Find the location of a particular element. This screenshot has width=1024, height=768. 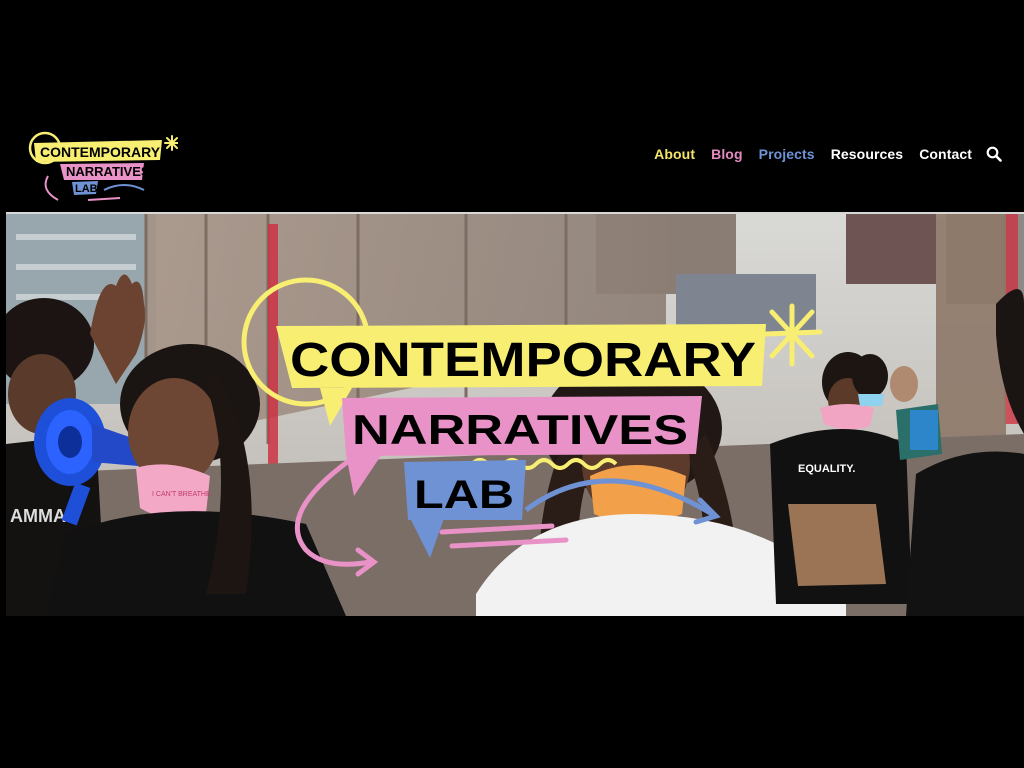

nav-contact: Contact is located at coordinates (945, 154).